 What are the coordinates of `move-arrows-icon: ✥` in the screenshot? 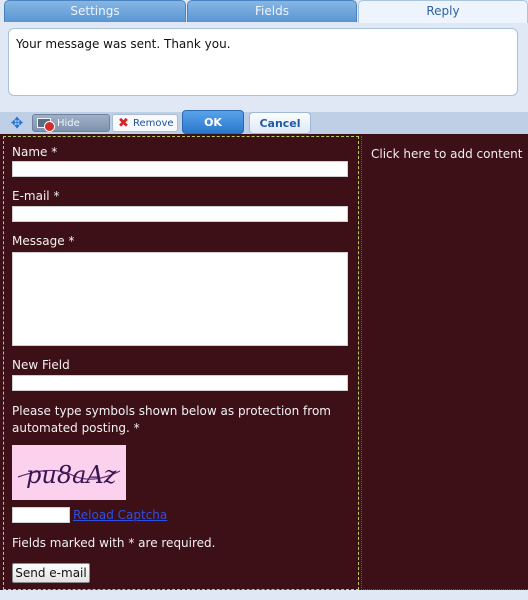 It's located at (17, 123).